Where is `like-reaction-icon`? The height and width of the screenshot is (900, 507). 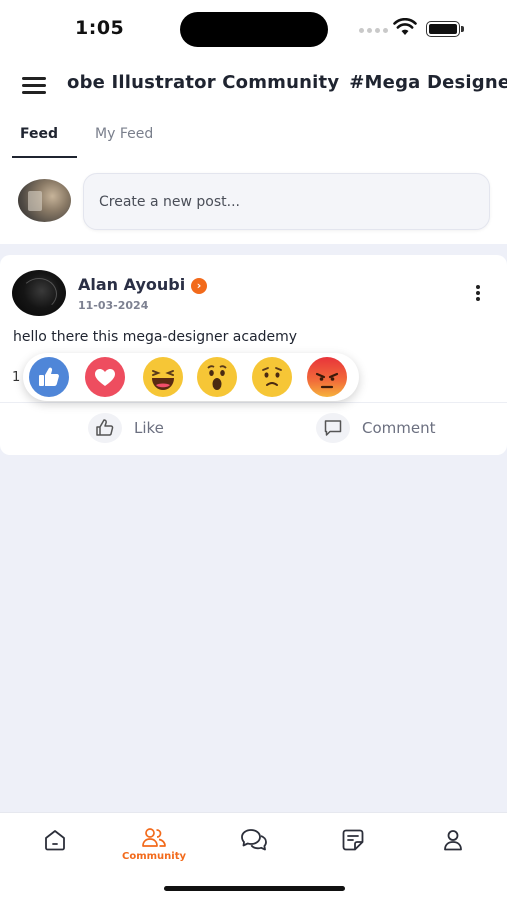
like-reaction-icon is located at coordinates (49, 377).